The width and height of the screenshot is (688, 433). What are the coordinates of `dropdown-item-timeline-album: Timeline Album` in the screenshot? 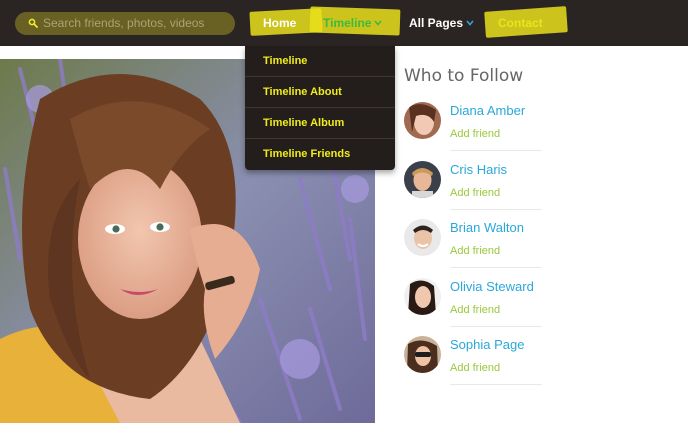 It's located at (320, 123).